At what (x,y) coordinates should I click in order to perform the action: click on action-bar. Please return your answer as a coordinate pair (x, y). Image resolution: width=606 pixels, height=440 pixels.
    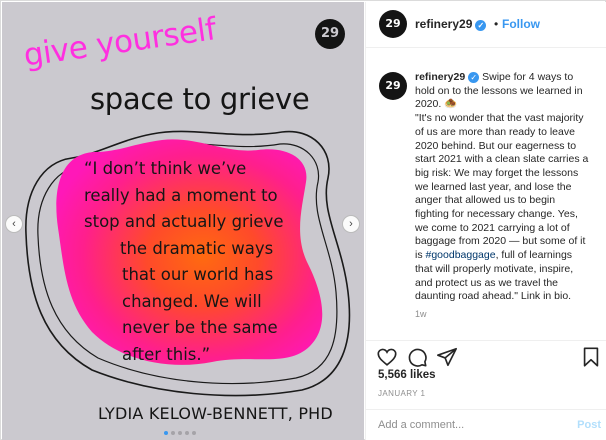
    Looking at the image, I should click on (486, 356).